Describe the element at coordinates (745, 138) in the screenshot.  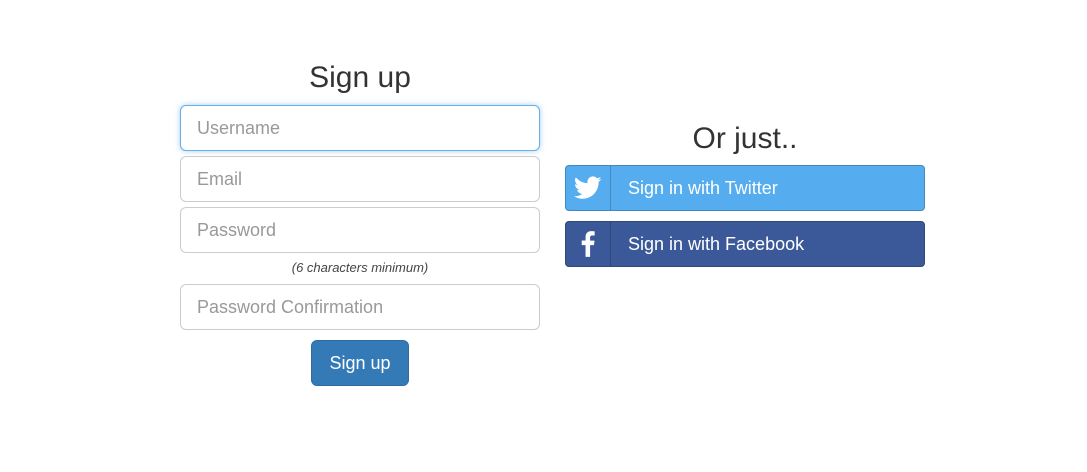
I see `social-title: Or just..` at that location.